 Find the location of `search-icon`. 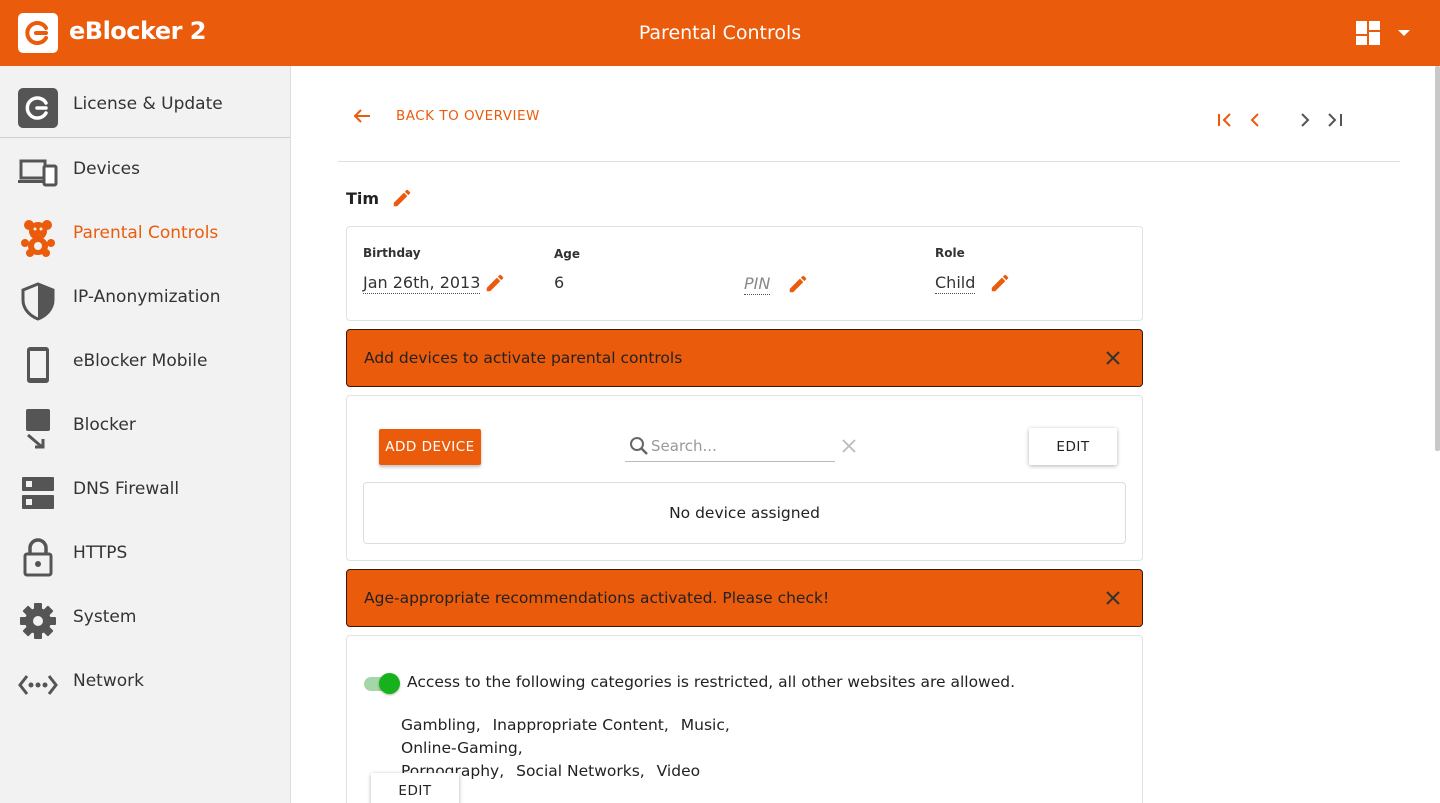

search-icon is located at coordinates (639, 446).